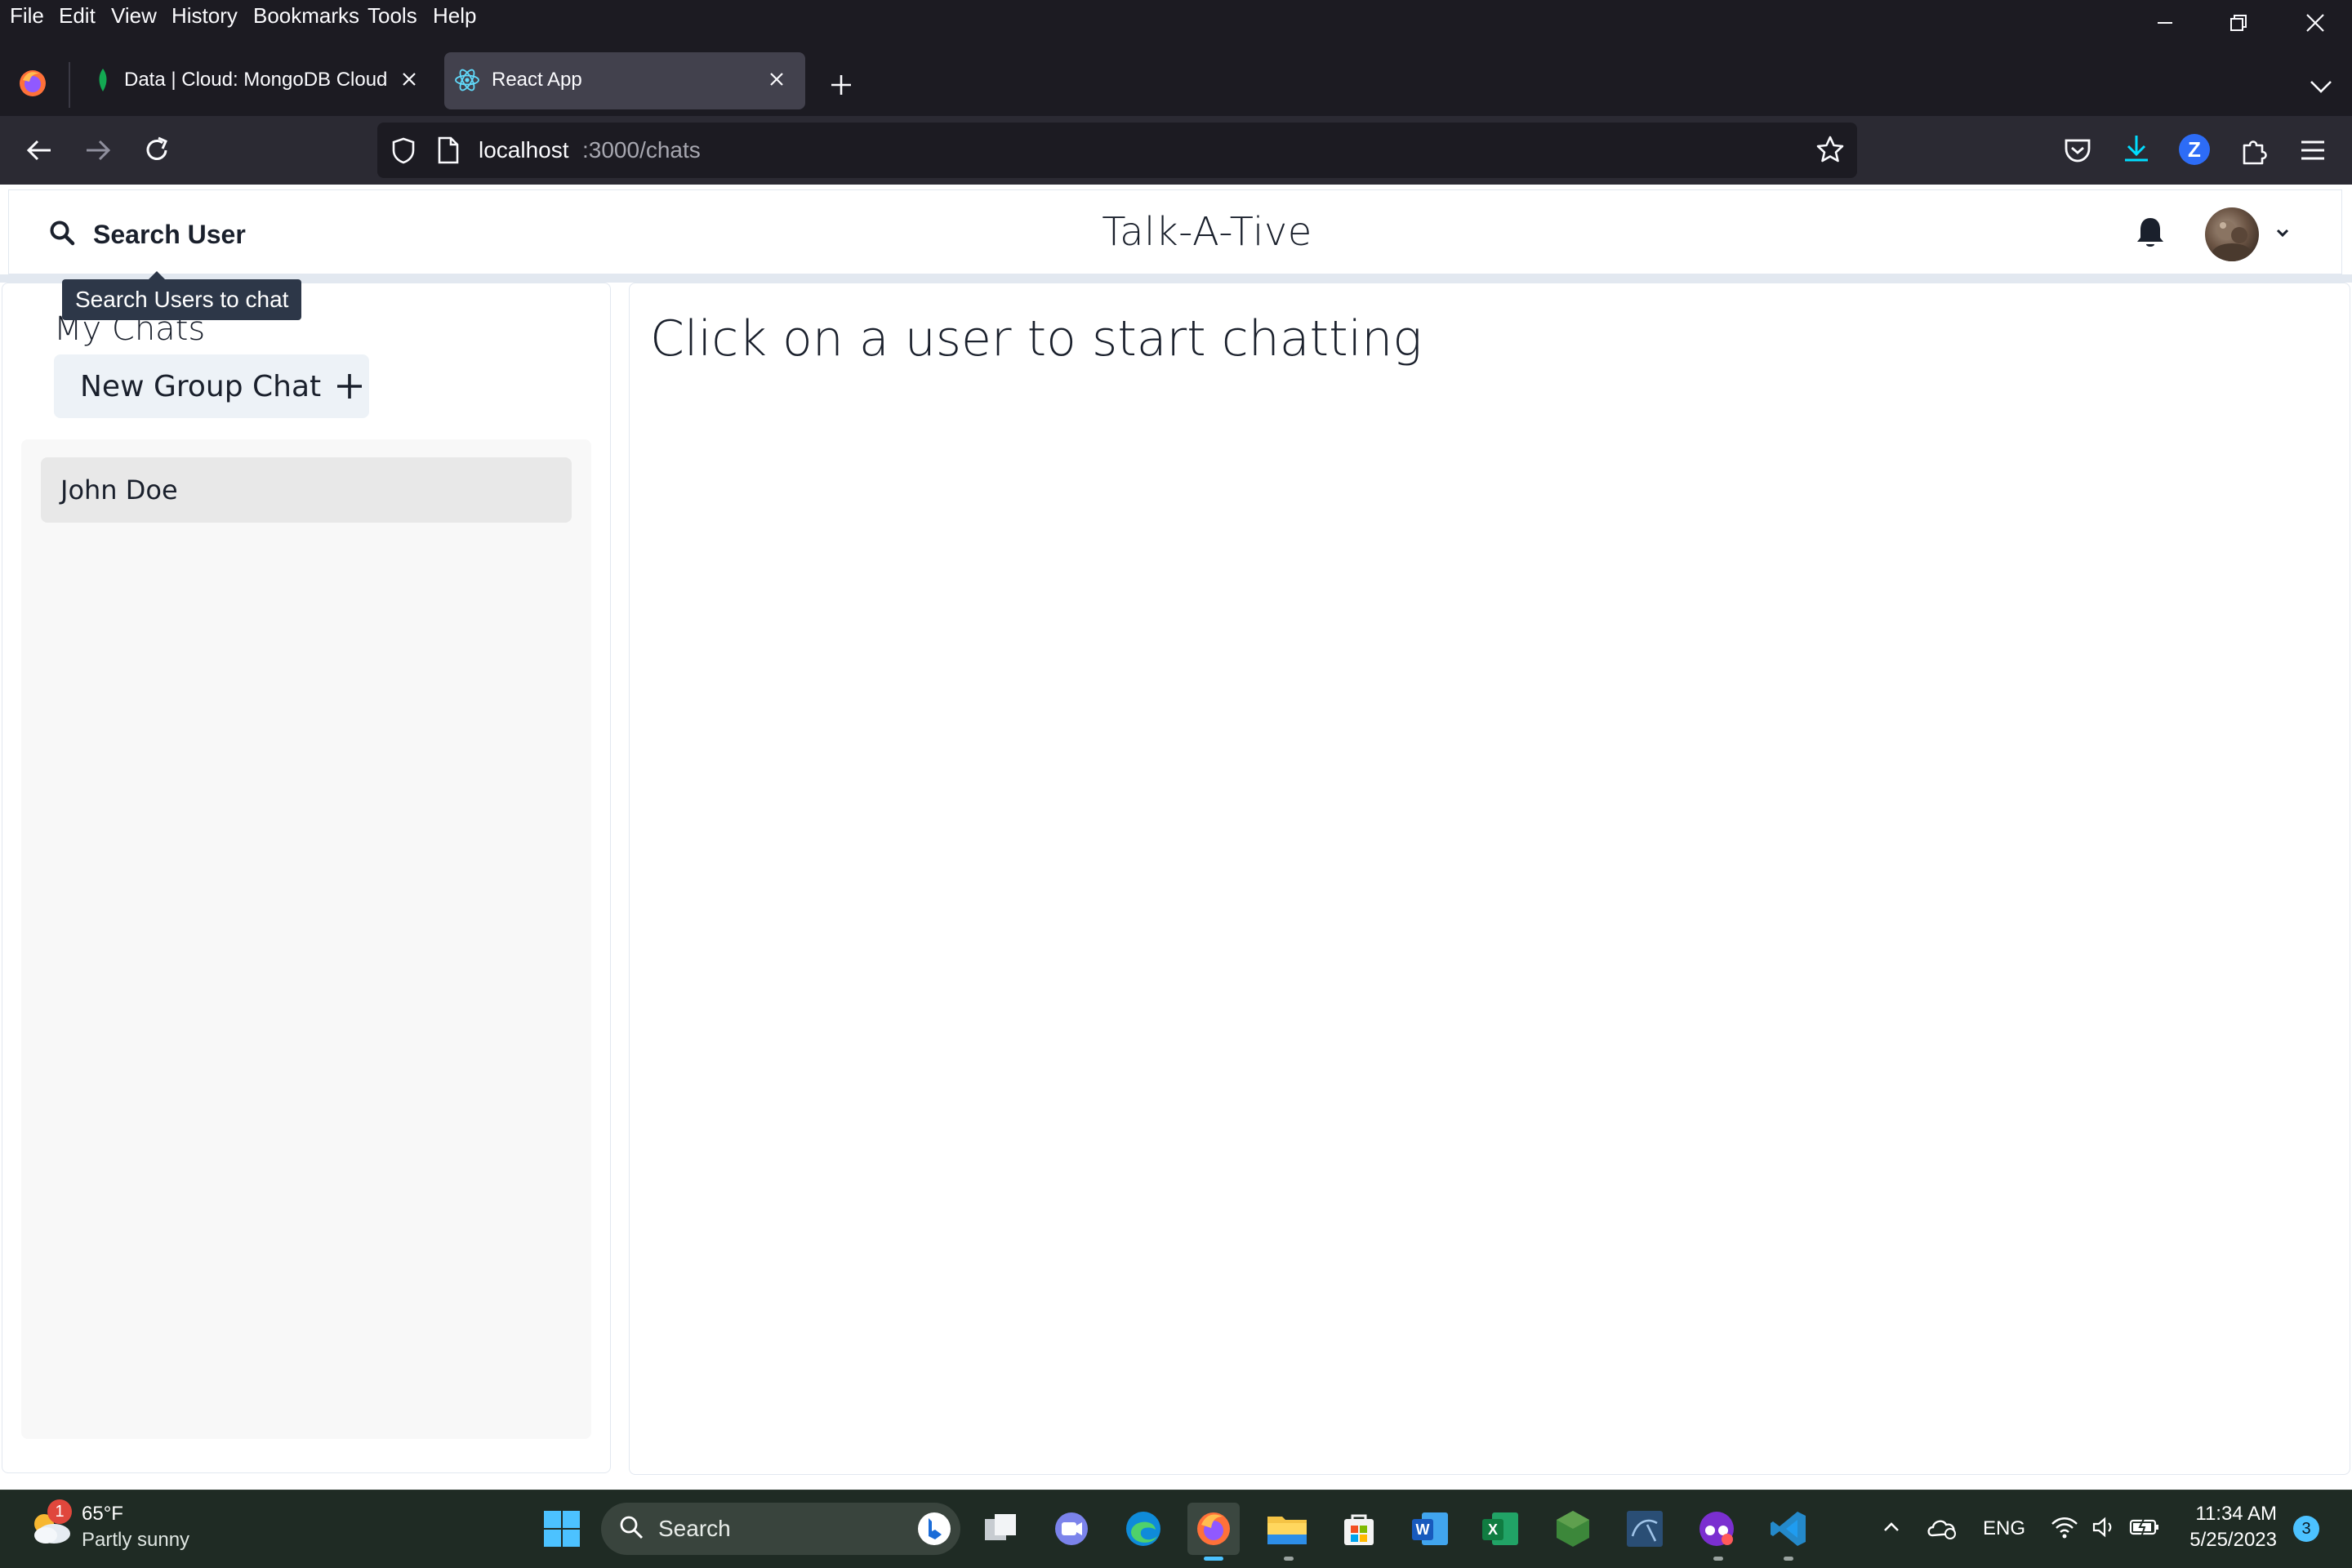 The image size is (2352, 1568). What do you see at coordinates (59, 1511) in the screenshot?
I see `weather-badge: 1` at bounding box center [59, 1511].